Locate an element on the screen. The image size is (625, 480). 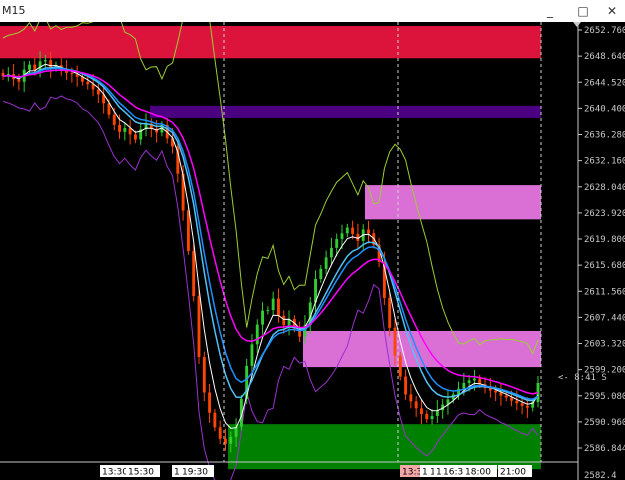
price-tick-label: 2590.960 is located at coordinates (604, 423).